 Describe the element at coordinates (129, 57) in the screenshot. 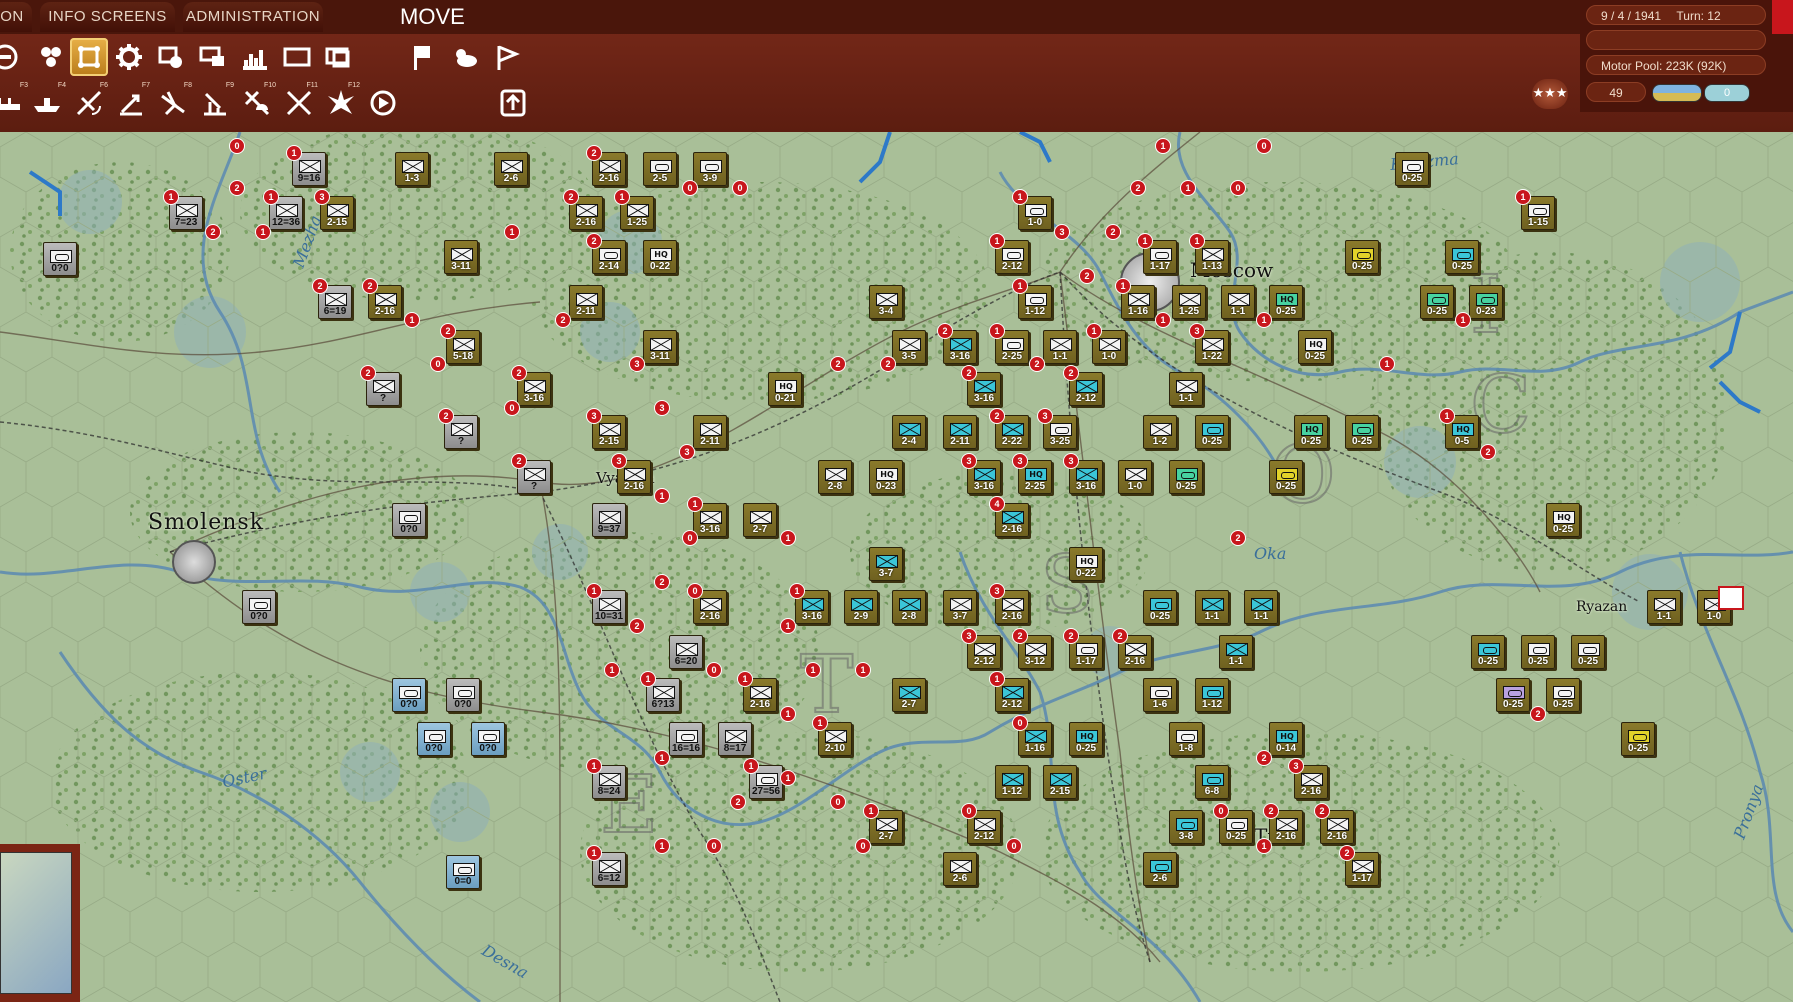

I see `gear-icon` at that location.